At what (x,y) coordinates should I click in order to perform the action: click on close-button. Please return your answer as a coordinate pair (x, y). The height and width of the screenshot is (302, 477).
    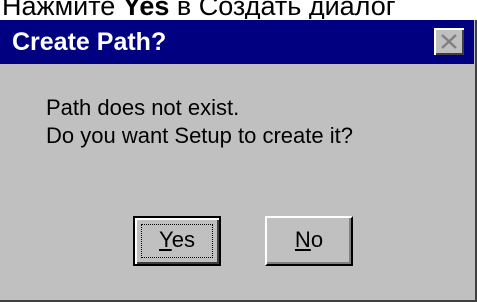
    Looking at the image, I should click on (449, 41).